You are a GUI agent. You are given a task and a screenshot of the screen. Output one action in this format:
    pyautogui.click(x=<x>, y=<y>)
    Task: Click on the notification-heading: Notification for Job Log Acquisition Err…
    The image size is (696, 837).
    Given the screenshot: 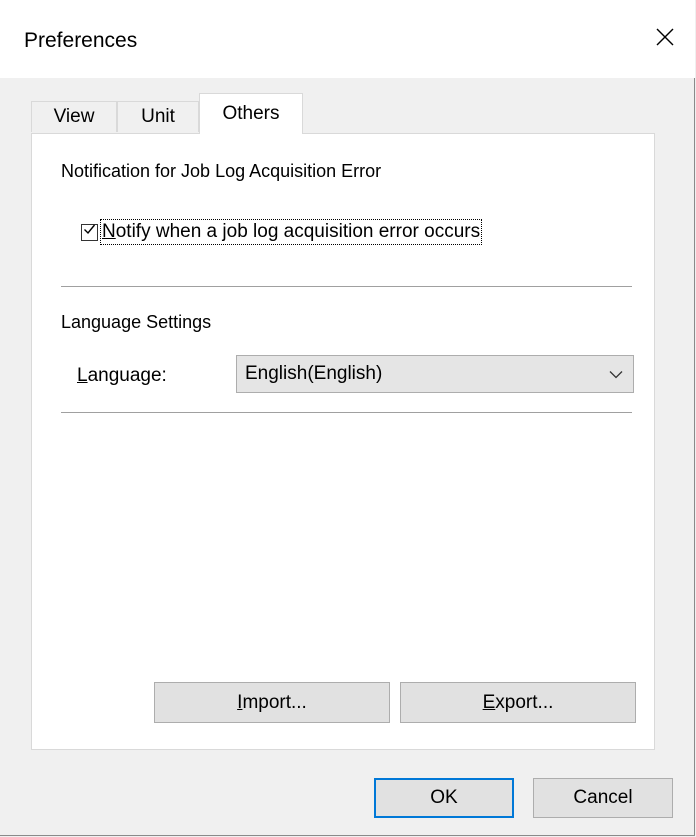 What is the action you would take?
    pyautogui.click(x=221, y=171)
    